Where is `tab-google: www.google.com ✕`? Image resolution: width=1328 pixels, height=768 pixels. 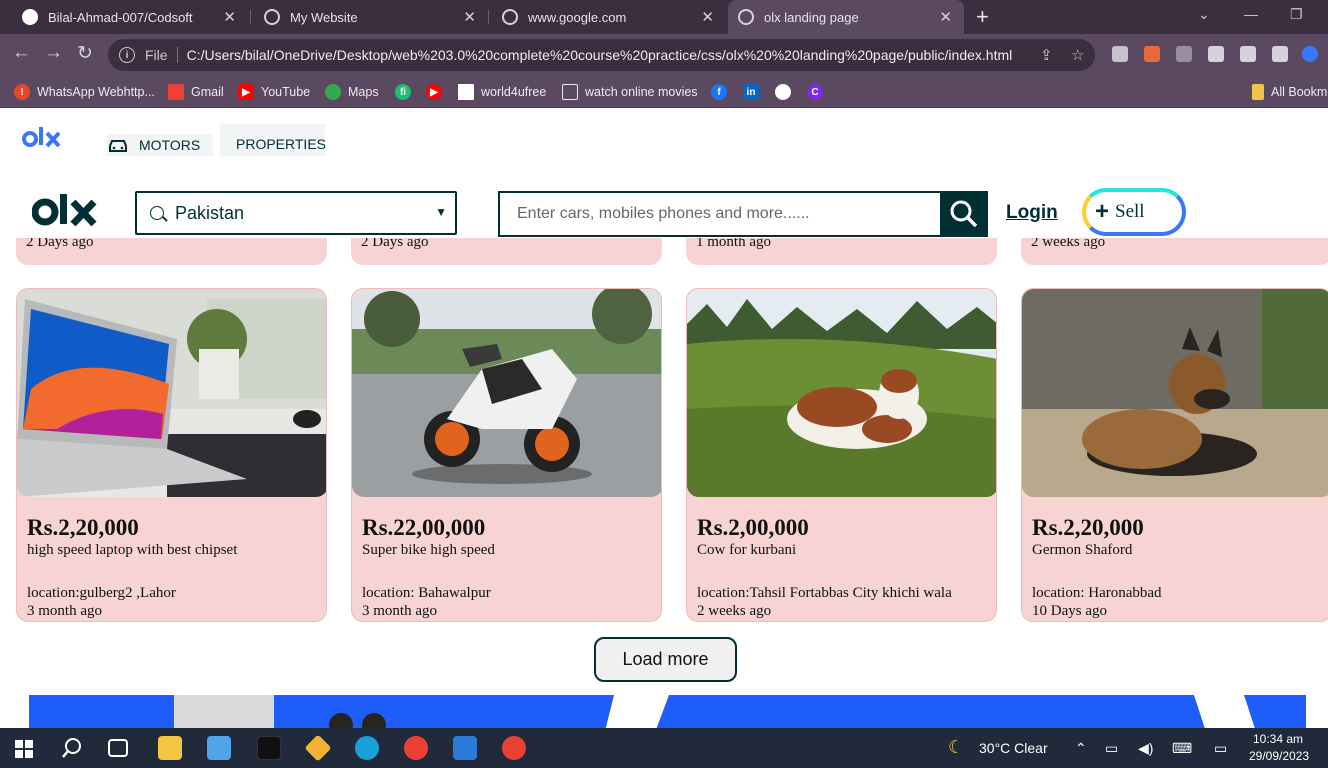 tab-google: www.google.com ✕ is located at coordinates (607, 17).